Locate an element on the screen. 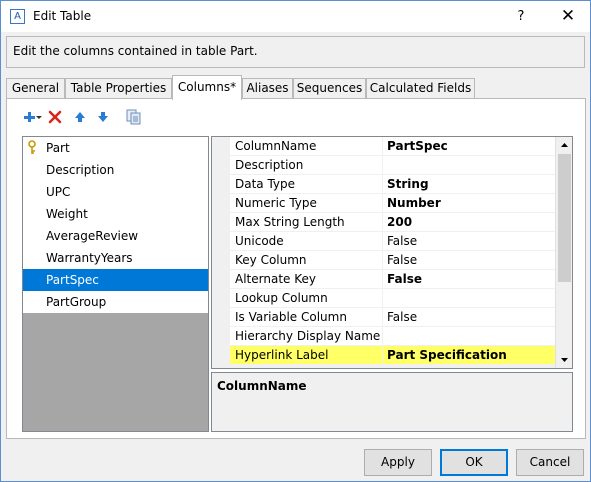  property-row: Lookup Column is located at coordinates (384, 298).